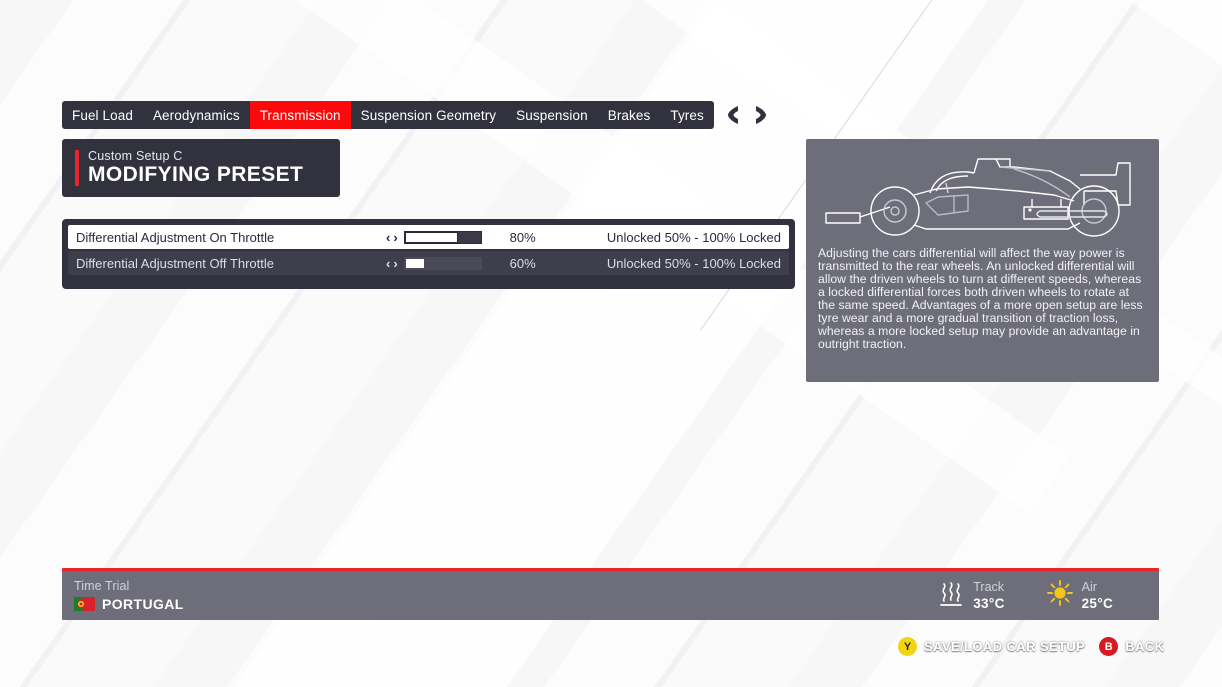 Image resolution: width=1222 pixels, height=687 pixels. I want to click on sun-icon, so click(1059, 595).